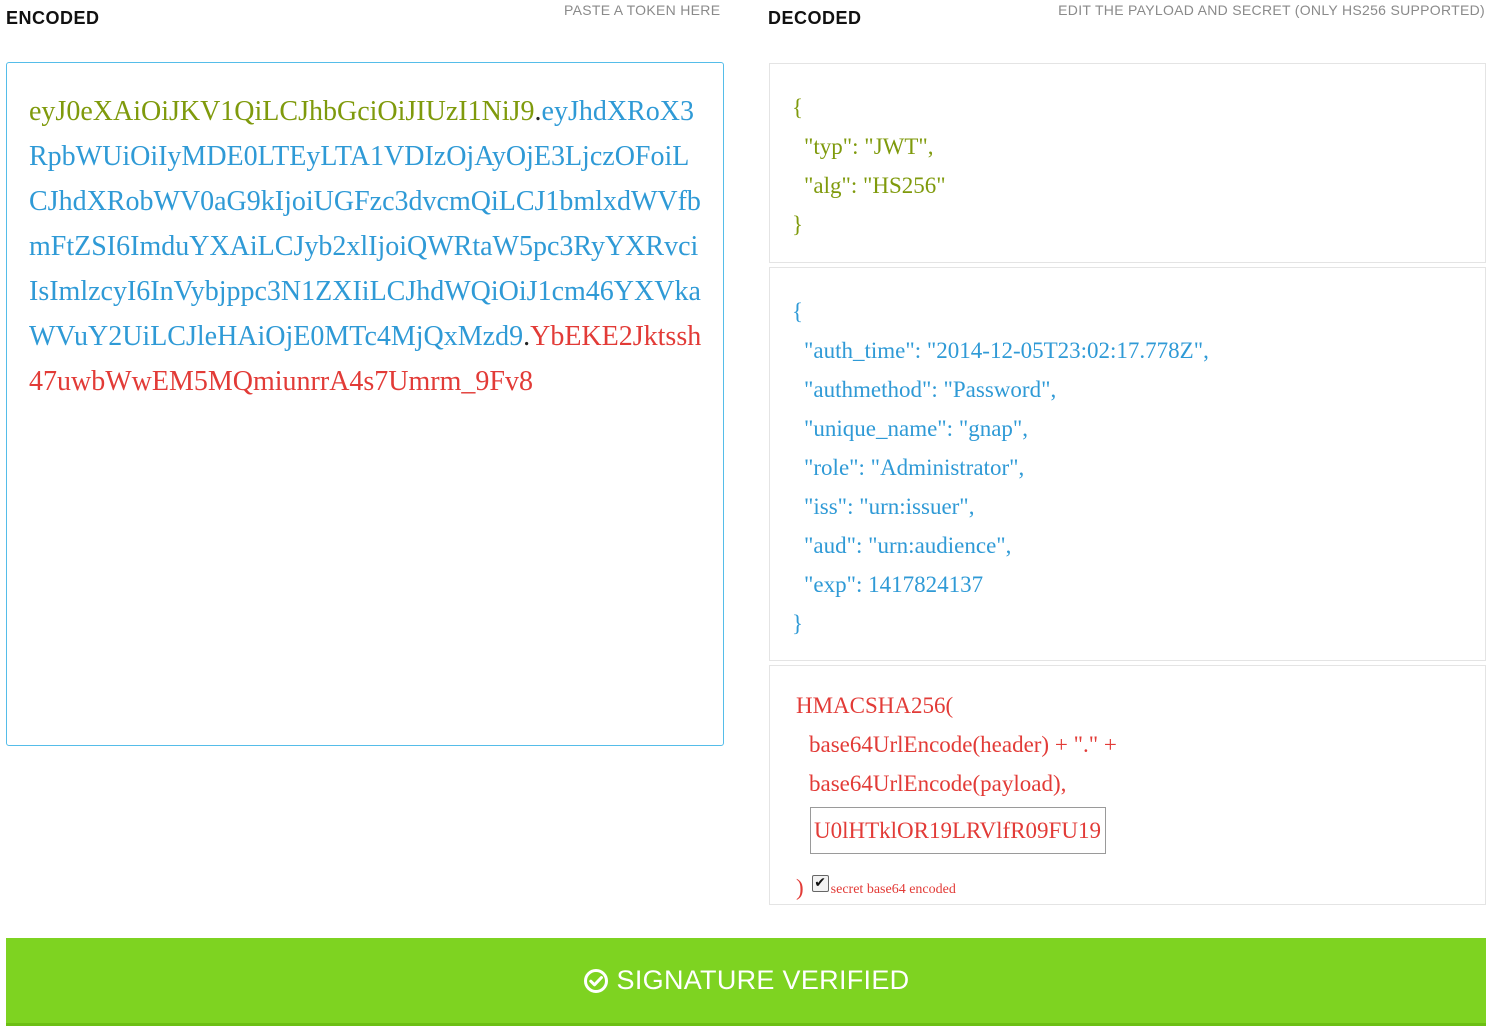 This screenshot has height=1032, width=1496. Describe the element at coordinates (820, 883) in the screenshot. I see `secret-base64-checkbox: ✔` at that location.